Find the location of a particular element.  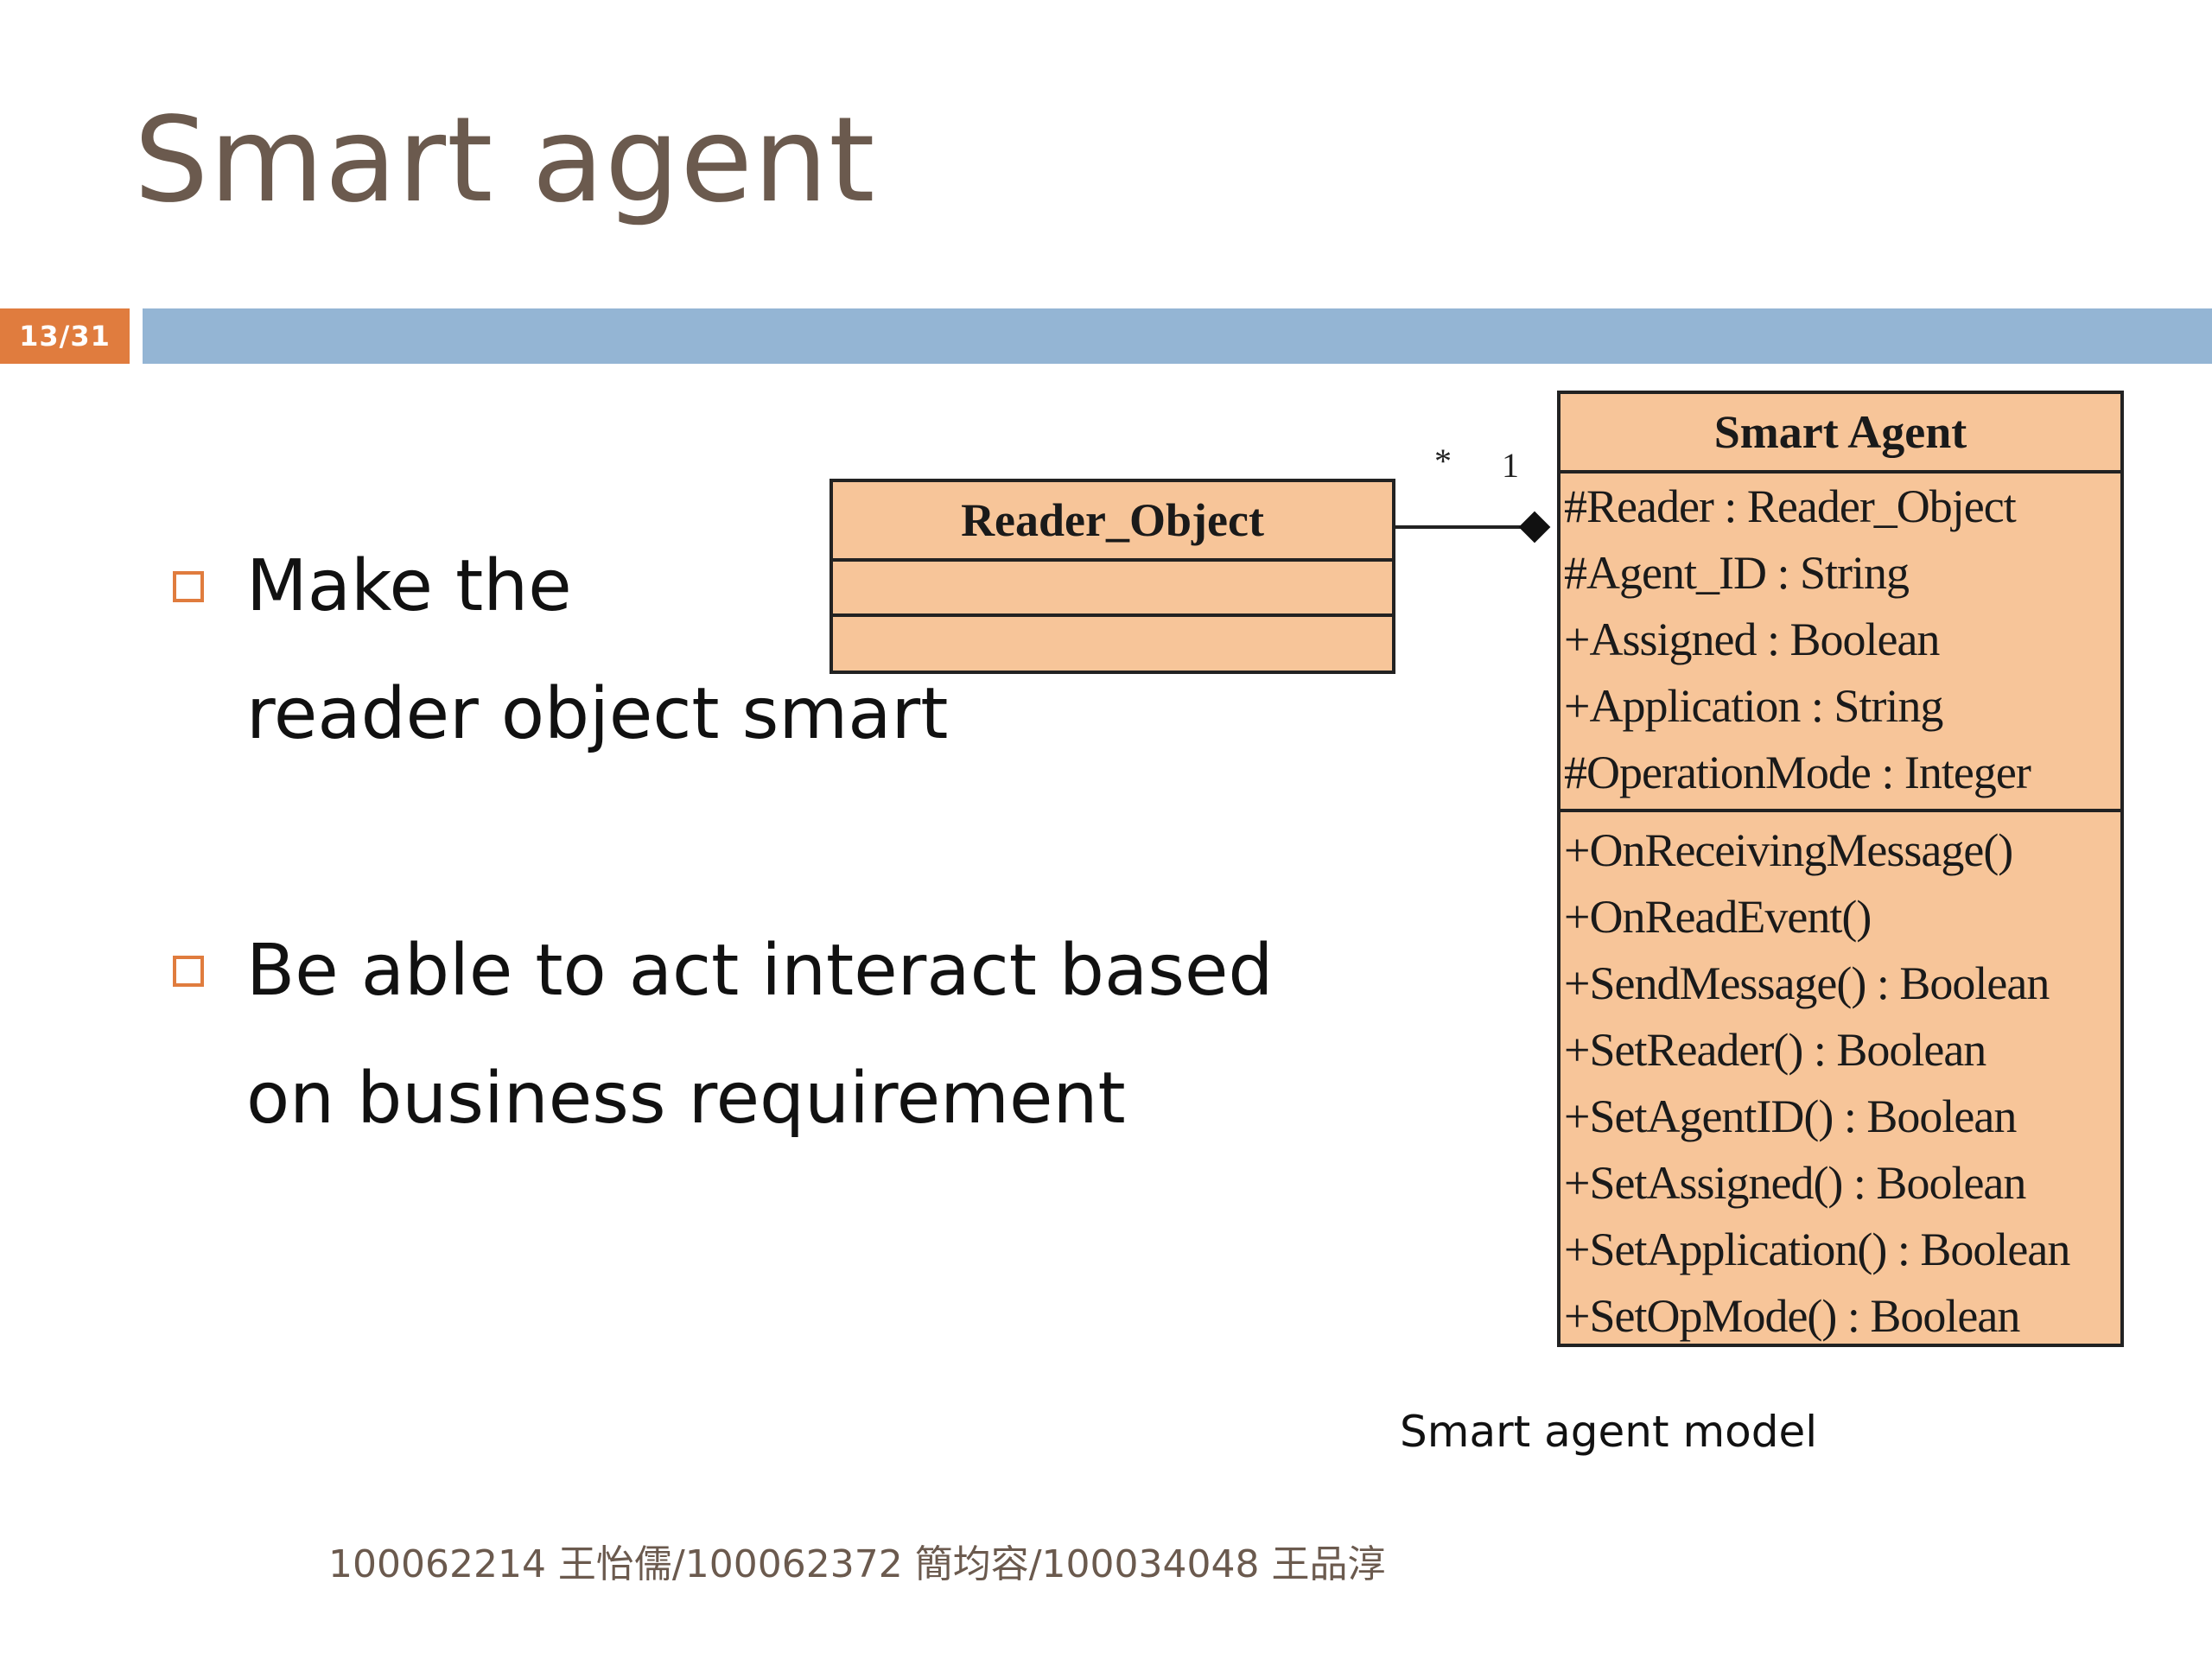

operation-row: +SetAssigned() : Boolean is located at coordinates (1795, 1183).